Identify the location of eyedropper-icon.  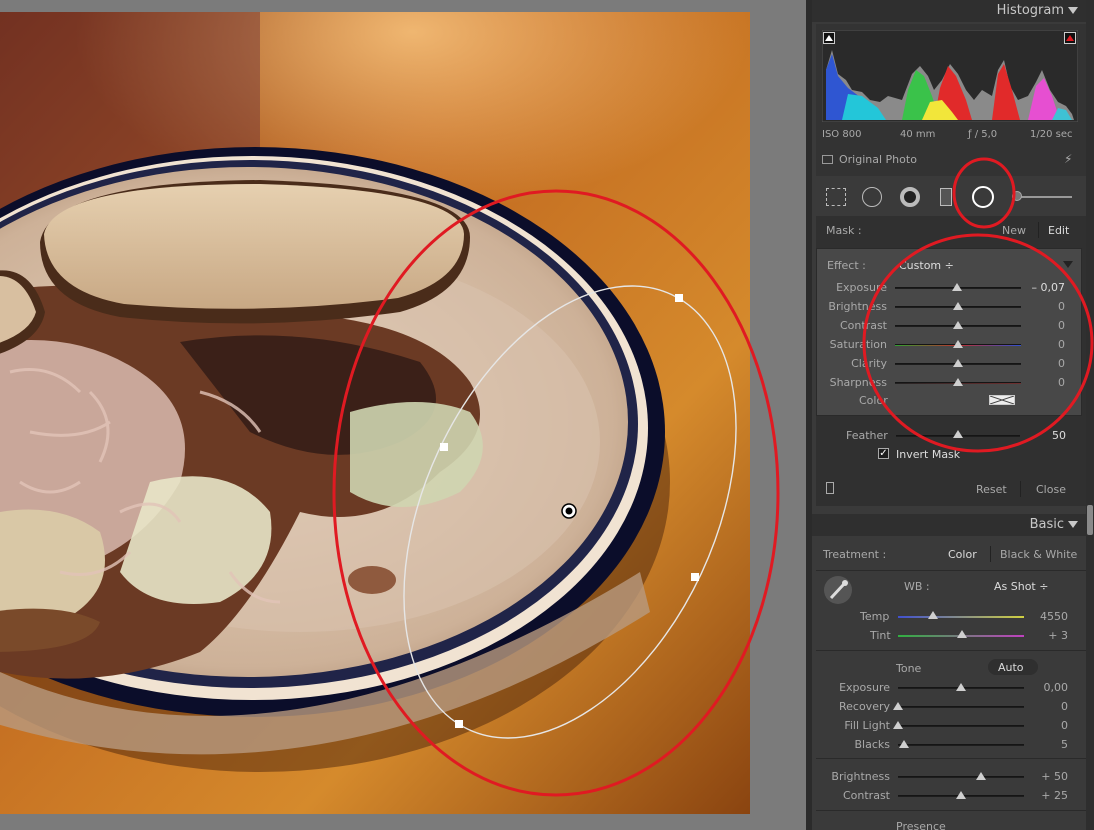
(838, 590).